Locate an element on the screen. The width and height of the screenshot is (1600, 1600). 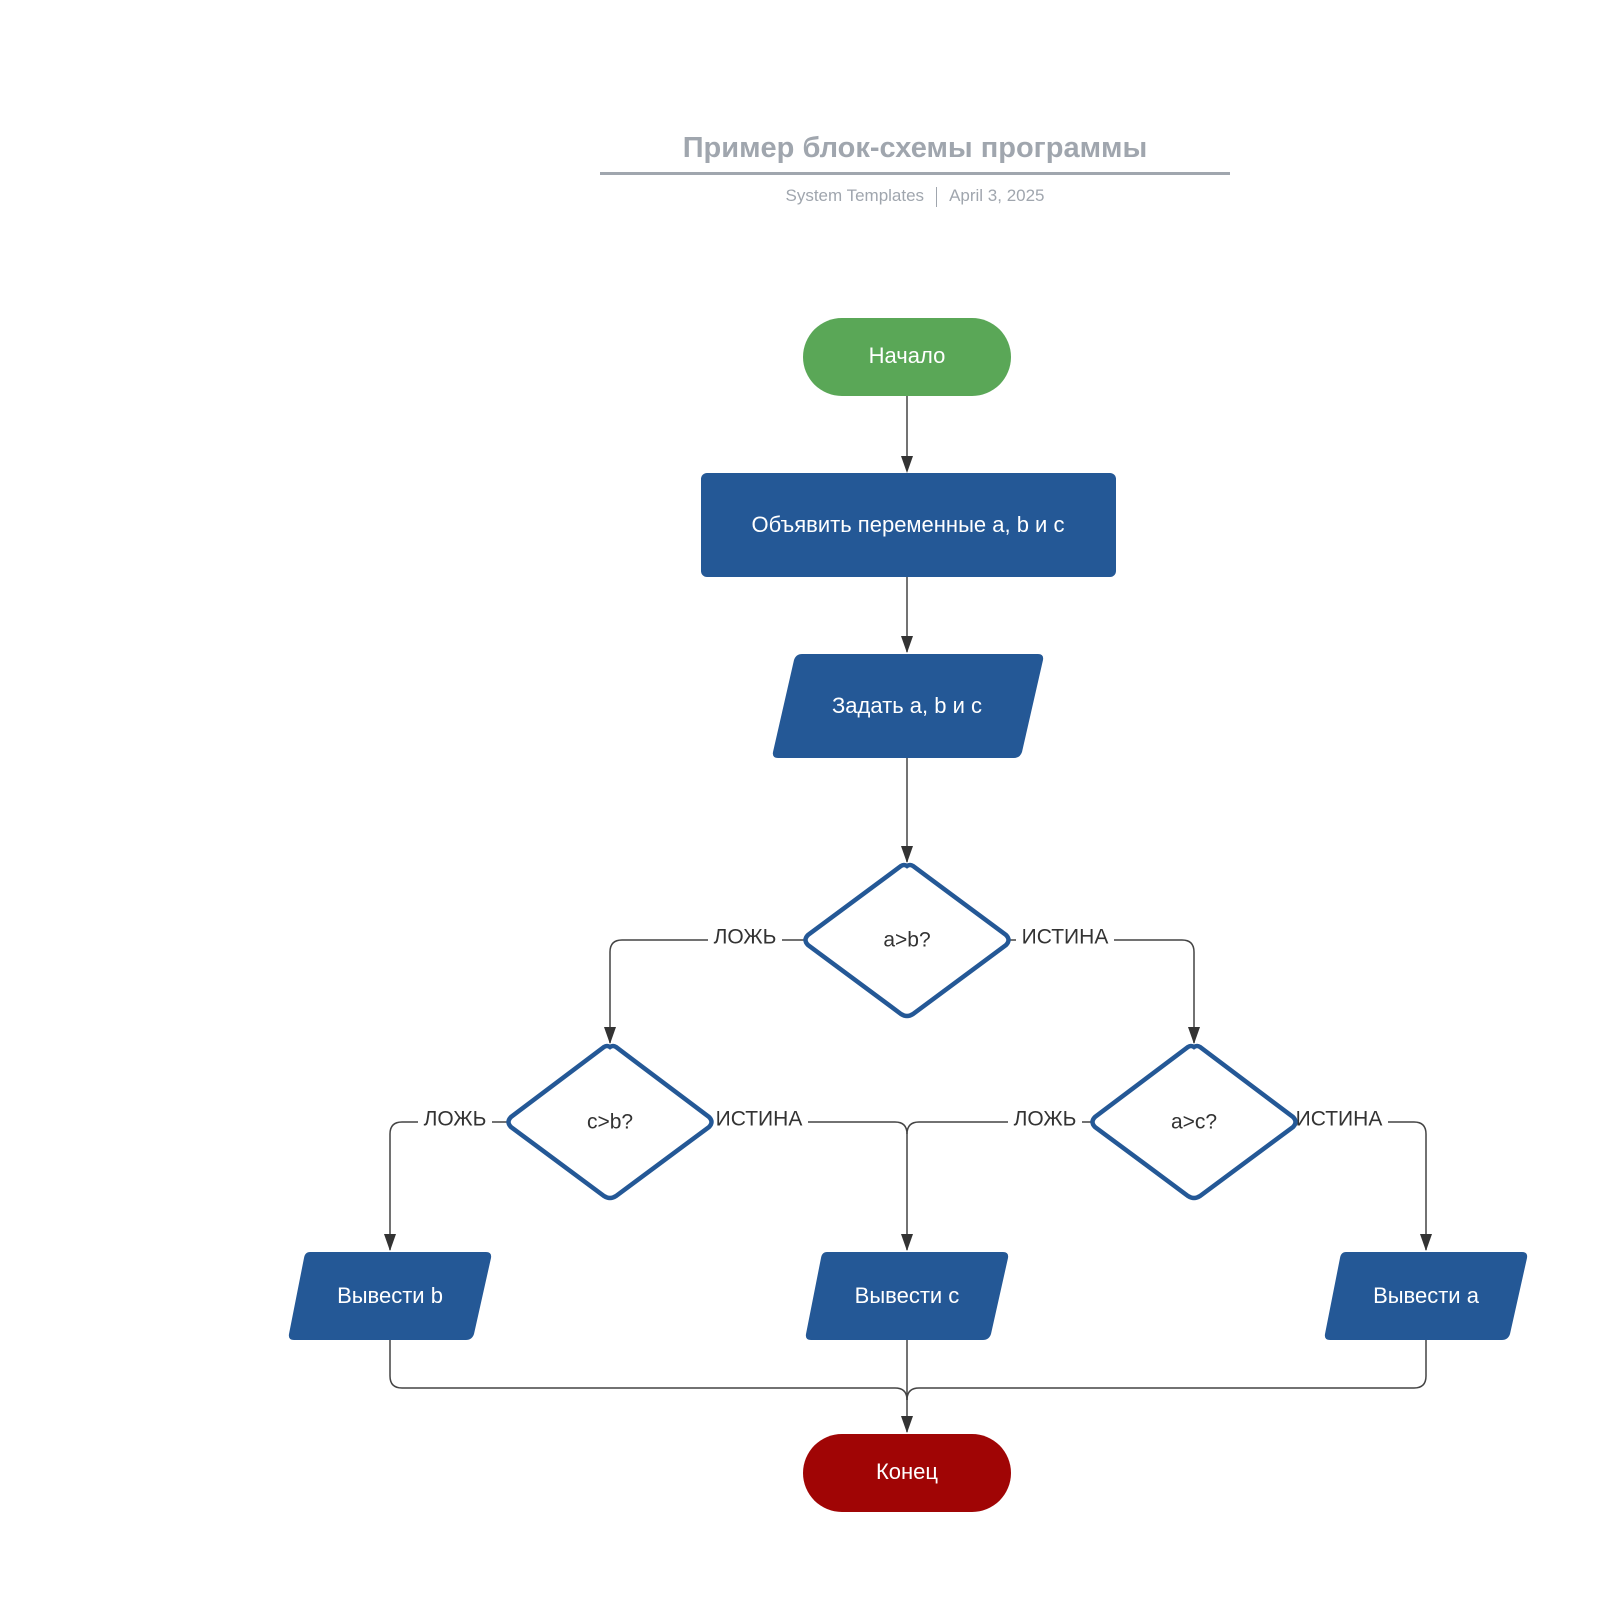
node-dec-cb-label: c>b? is located at coordinates (610, 1122).